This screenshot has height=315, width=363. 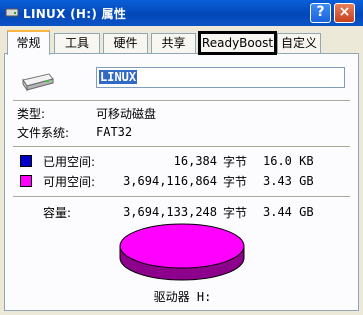 What do you see at coordinates (344, 13) in the screenshot?
I see `close-button: ×` at bounding box center [344, 13].